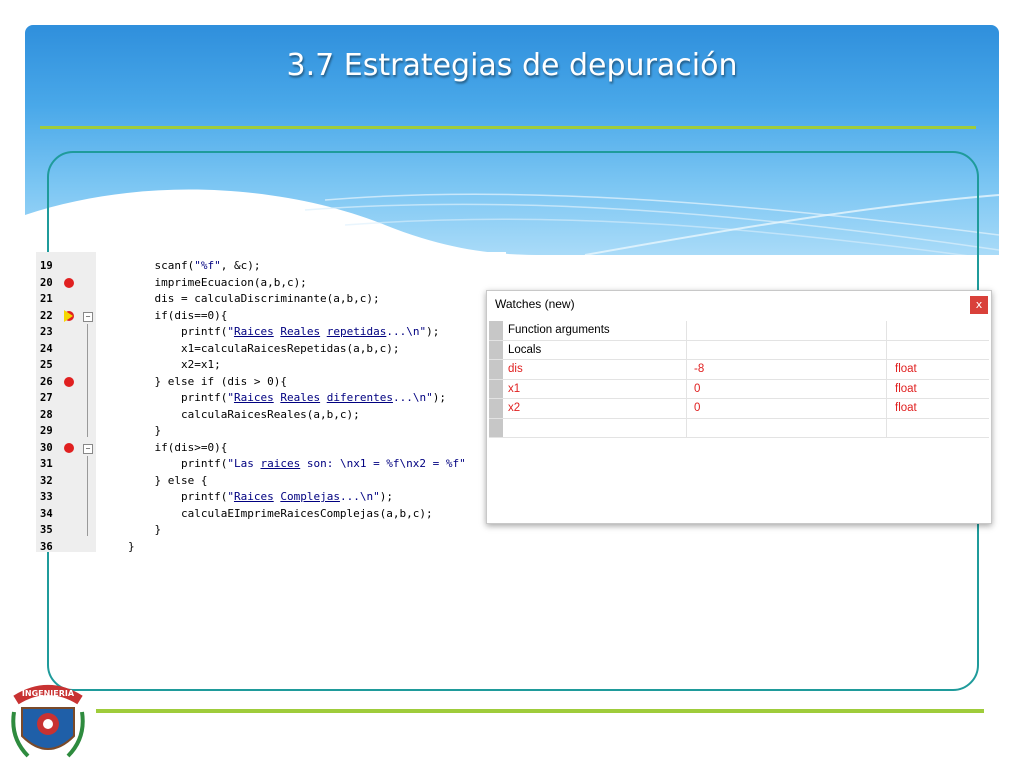 This screenshot has width=1024, height=768. What do you see at coordinates (280, 513) in the screenshot?
I see `code-text: calculaEImprimeRaicesComplejas(a,b,c);` at bounding box center [280, 513].